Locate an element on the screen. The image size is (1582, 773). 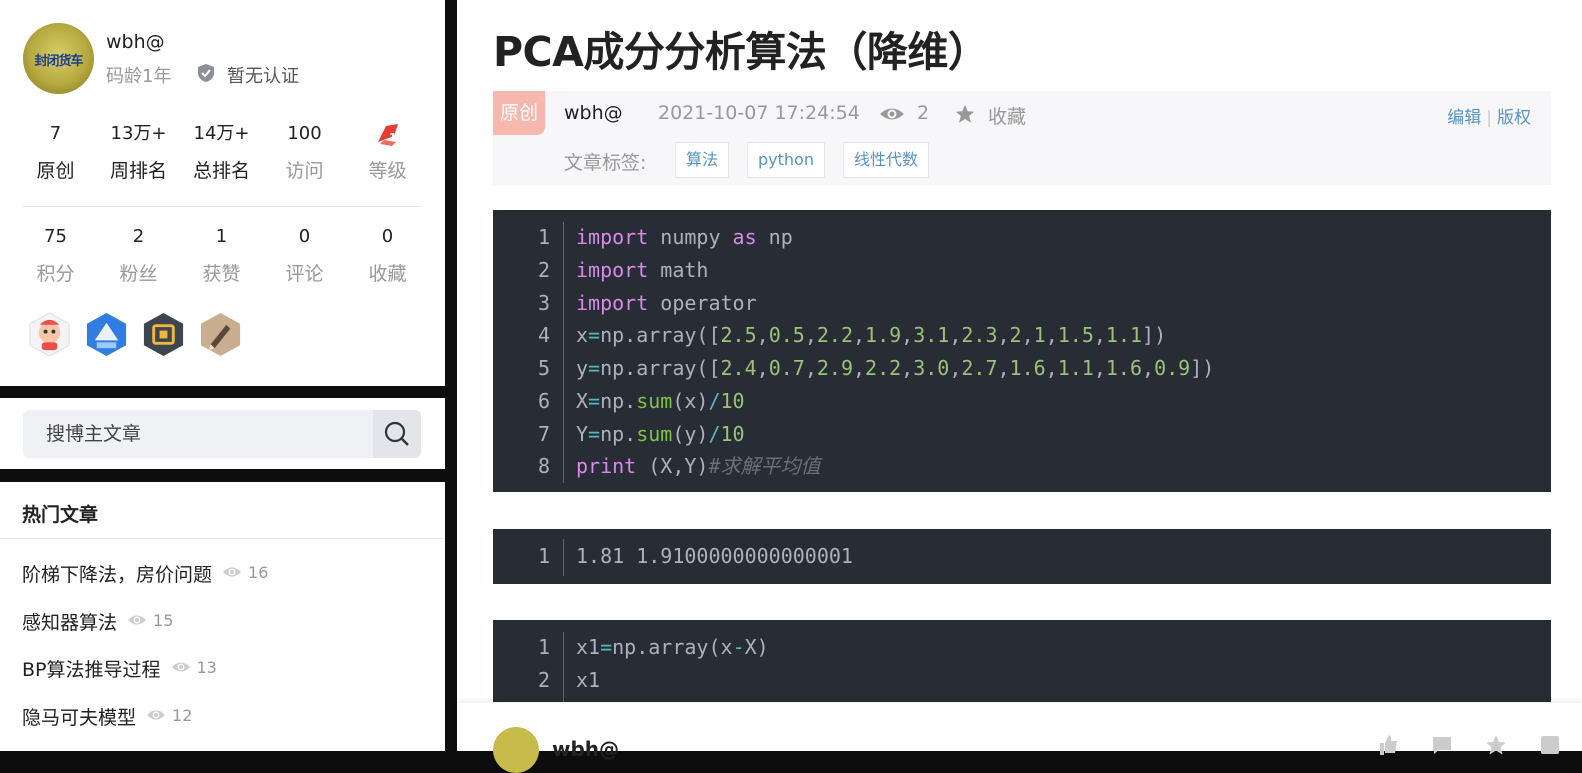
tag-linear-algebra: 线性代数 is located at coordinates (885, 160).